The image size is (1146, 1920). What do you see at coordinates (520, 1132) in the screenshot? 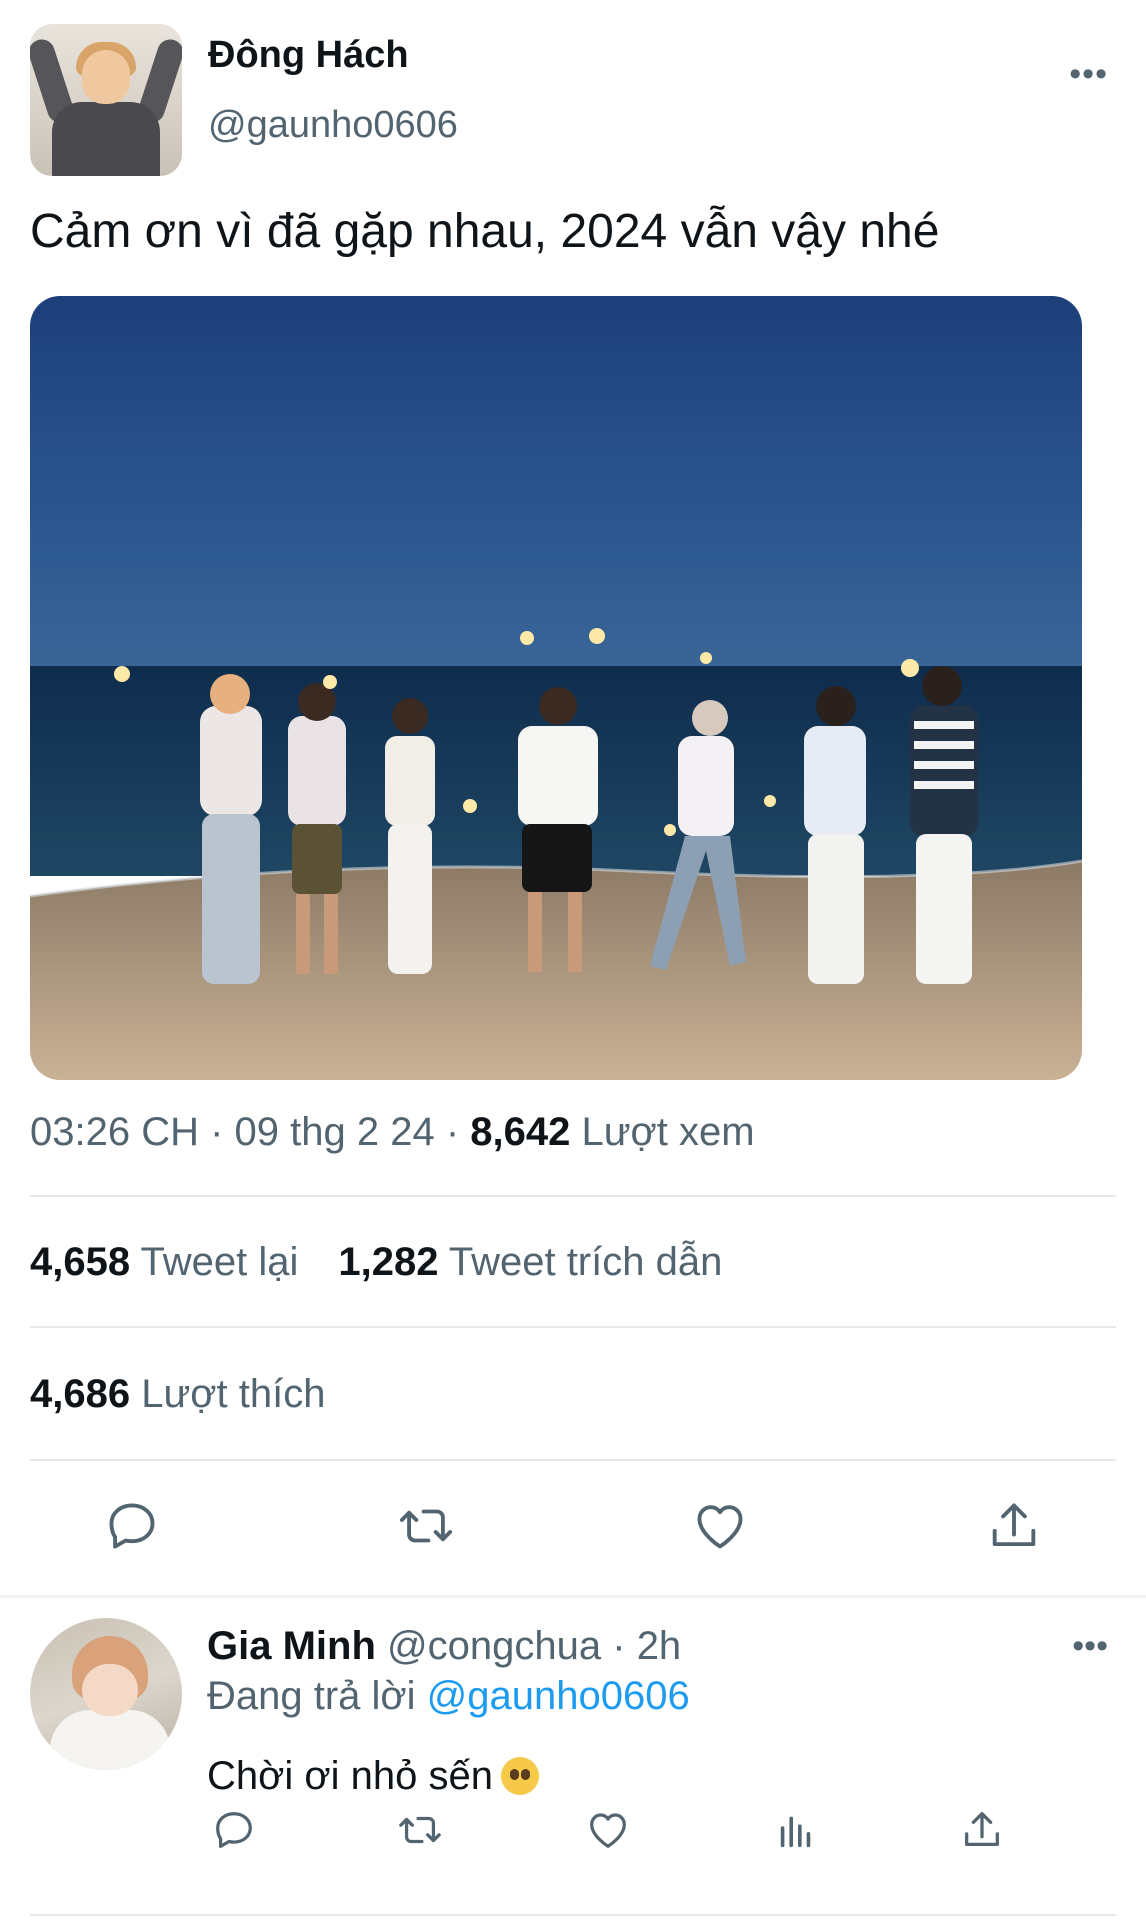
I see `views-count: 8,642` at bounding box center [520, 1132].